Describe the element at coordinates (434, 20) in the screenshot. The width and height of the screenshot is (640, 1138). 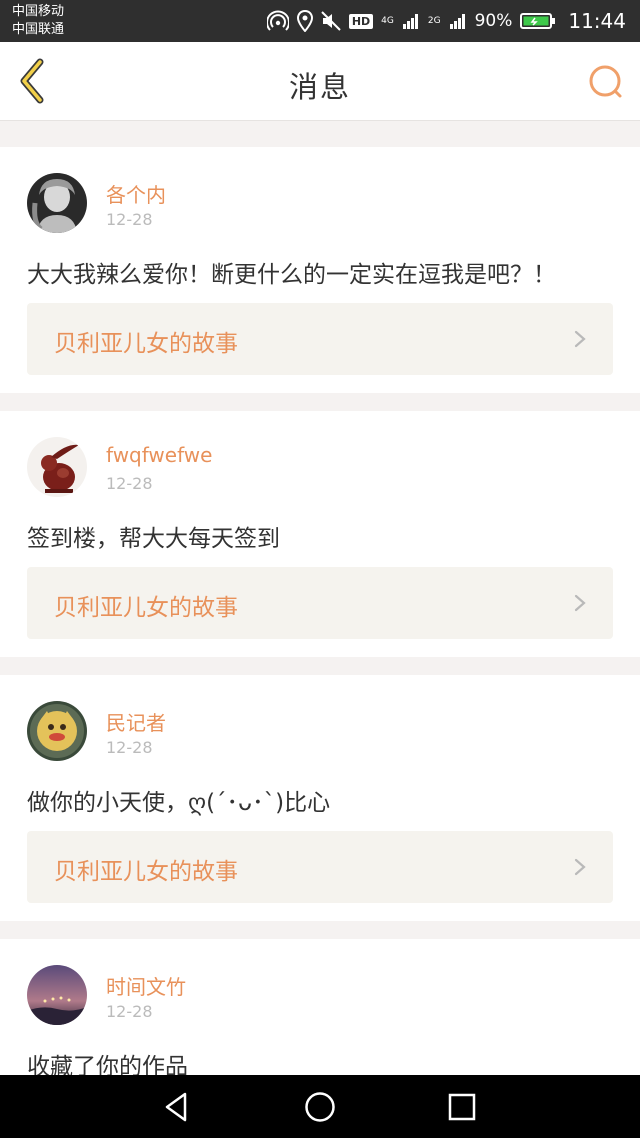
I see `network-2-label: 2G` at that location.